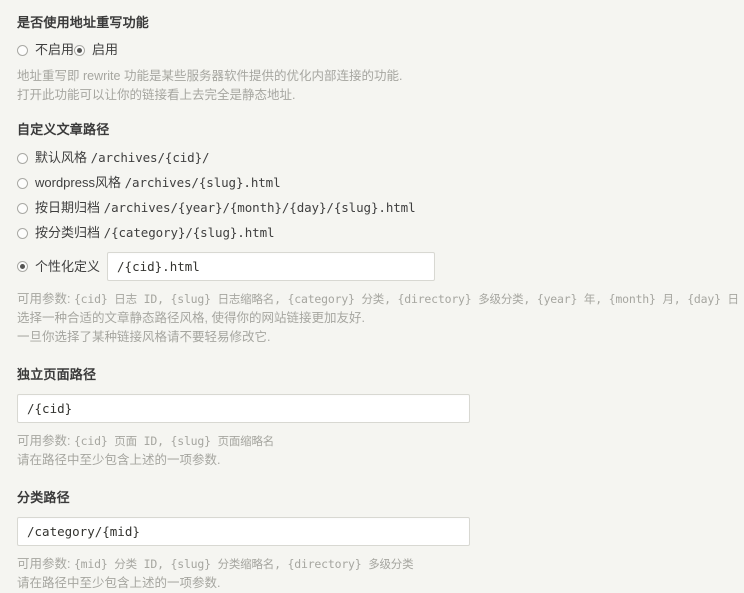 The width and height of the screenshot is (744, 593). Describe the element at coordinates (83, 22) in the screenshot. I see `rewrite-section-title: 是否使用地址重写功能` at that location.